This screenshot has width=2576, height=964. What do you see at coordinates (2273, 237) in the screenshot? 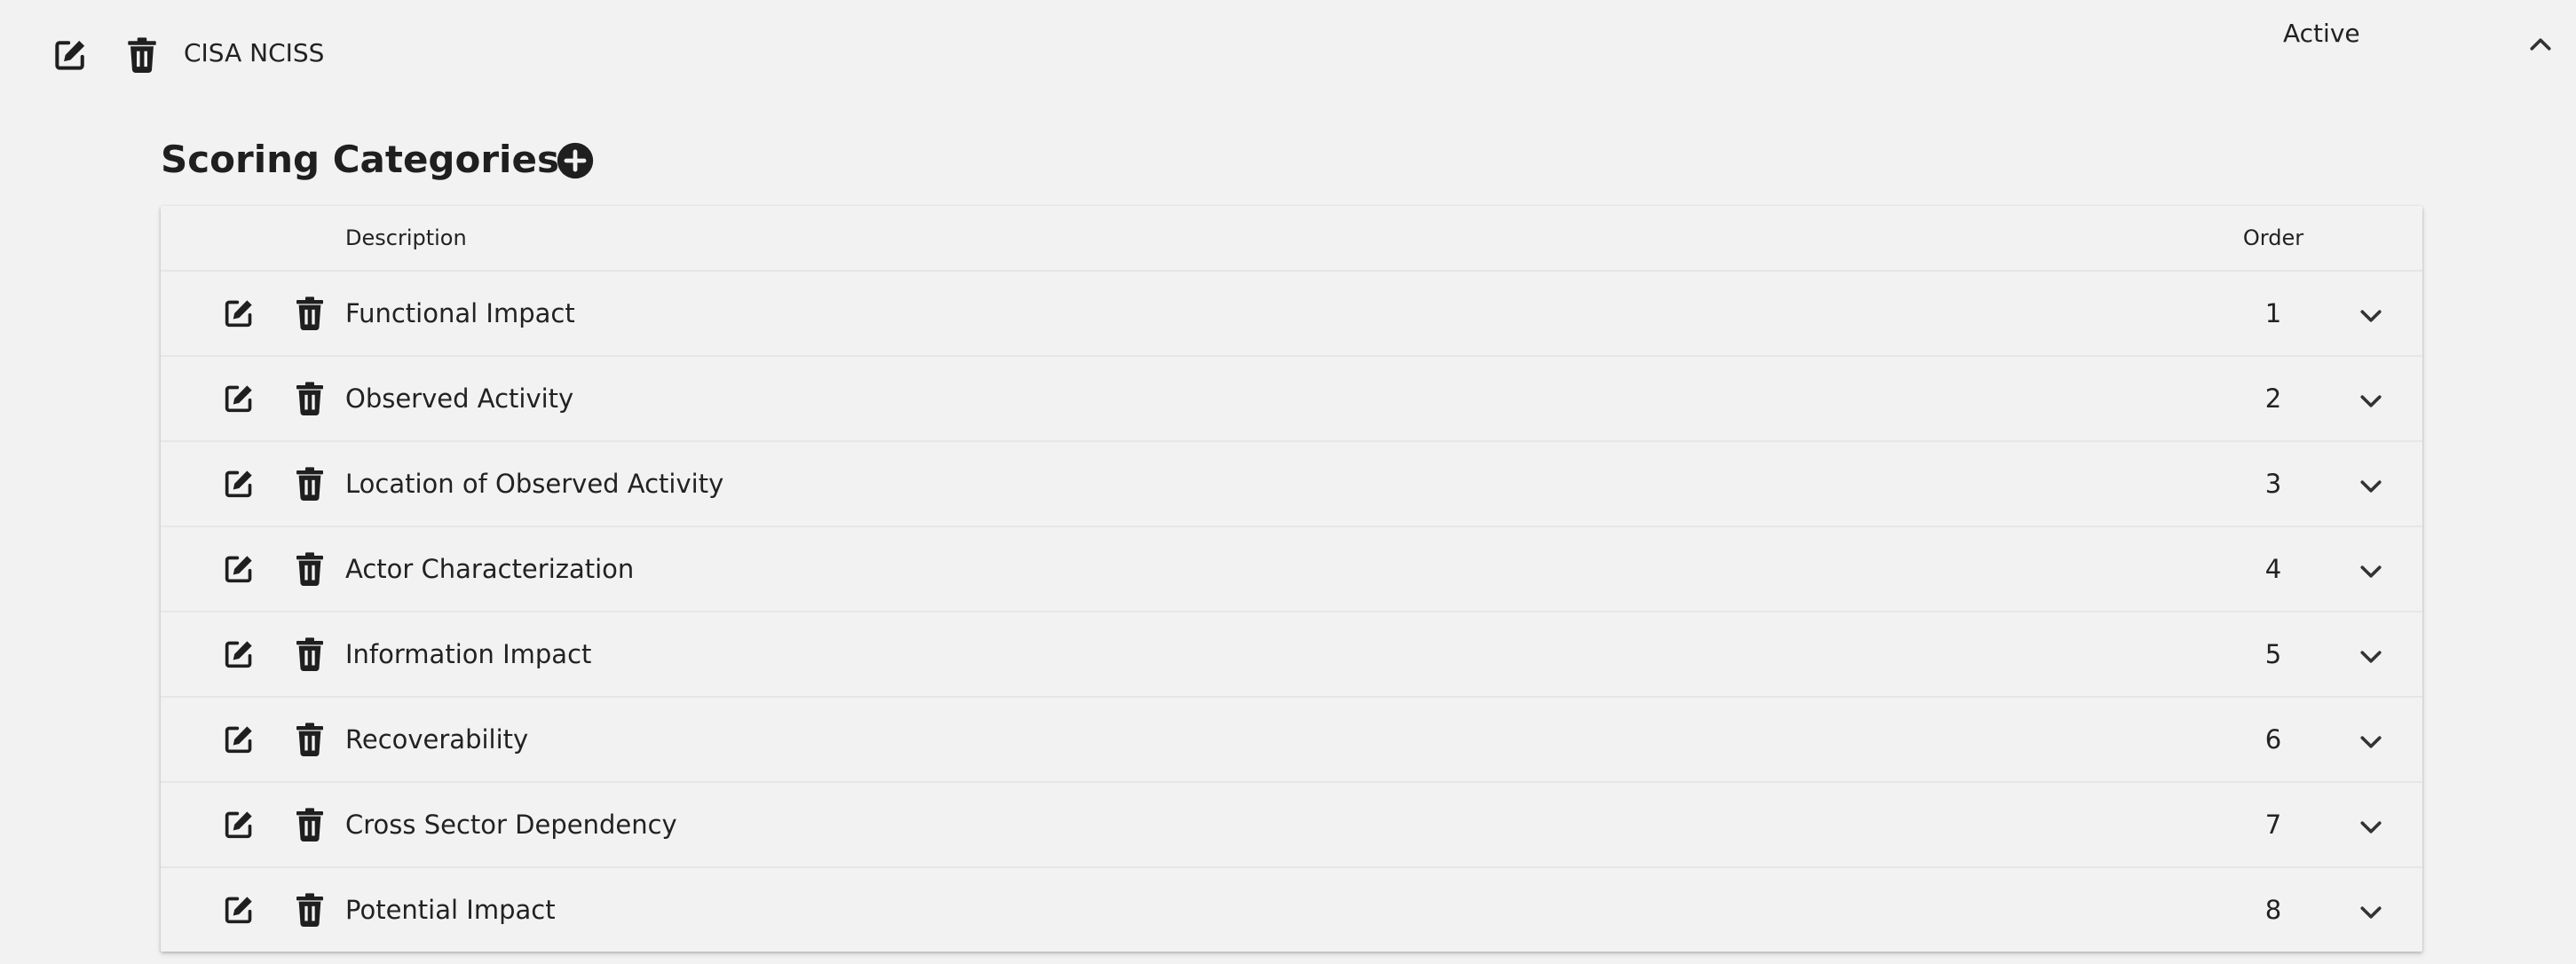
I see `column-header-order: Order` at bounding box center [2273, 237].